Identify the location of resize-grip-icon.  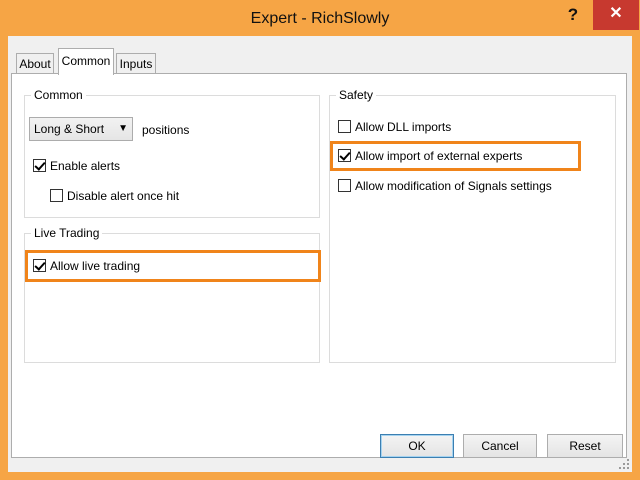
(624, 464).